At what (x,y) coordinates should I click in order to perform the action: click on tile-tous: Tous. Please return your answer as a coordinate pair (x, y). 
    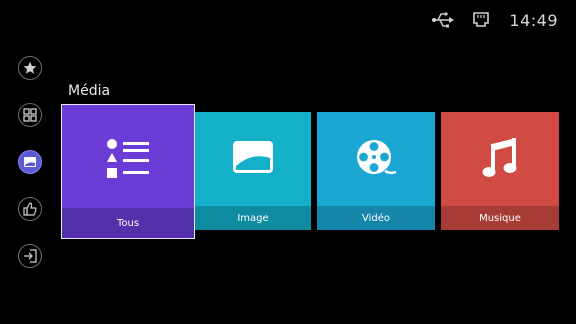
    Looking at the image, I should click on (128, 171).